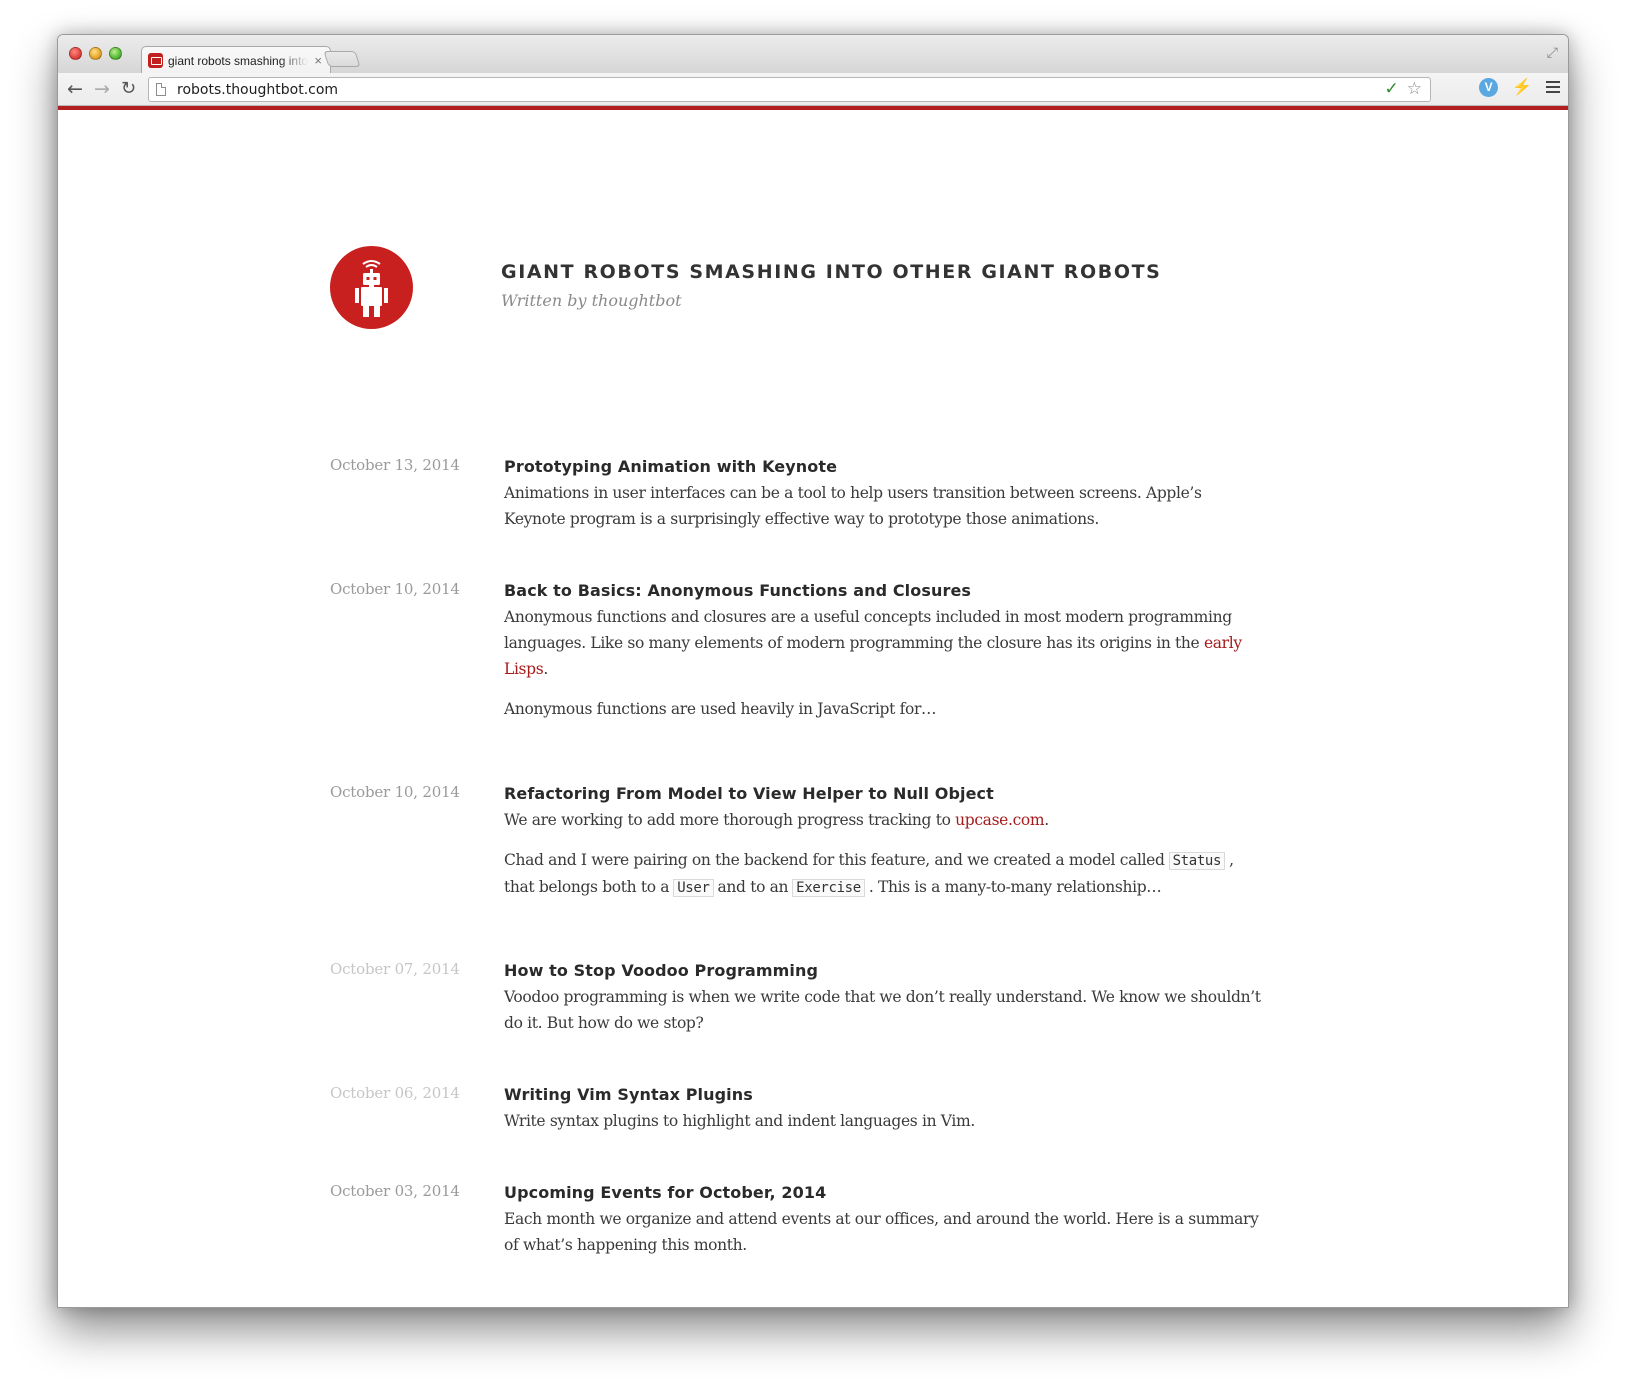  I want to click on menu-icon, so click(1553, 87).